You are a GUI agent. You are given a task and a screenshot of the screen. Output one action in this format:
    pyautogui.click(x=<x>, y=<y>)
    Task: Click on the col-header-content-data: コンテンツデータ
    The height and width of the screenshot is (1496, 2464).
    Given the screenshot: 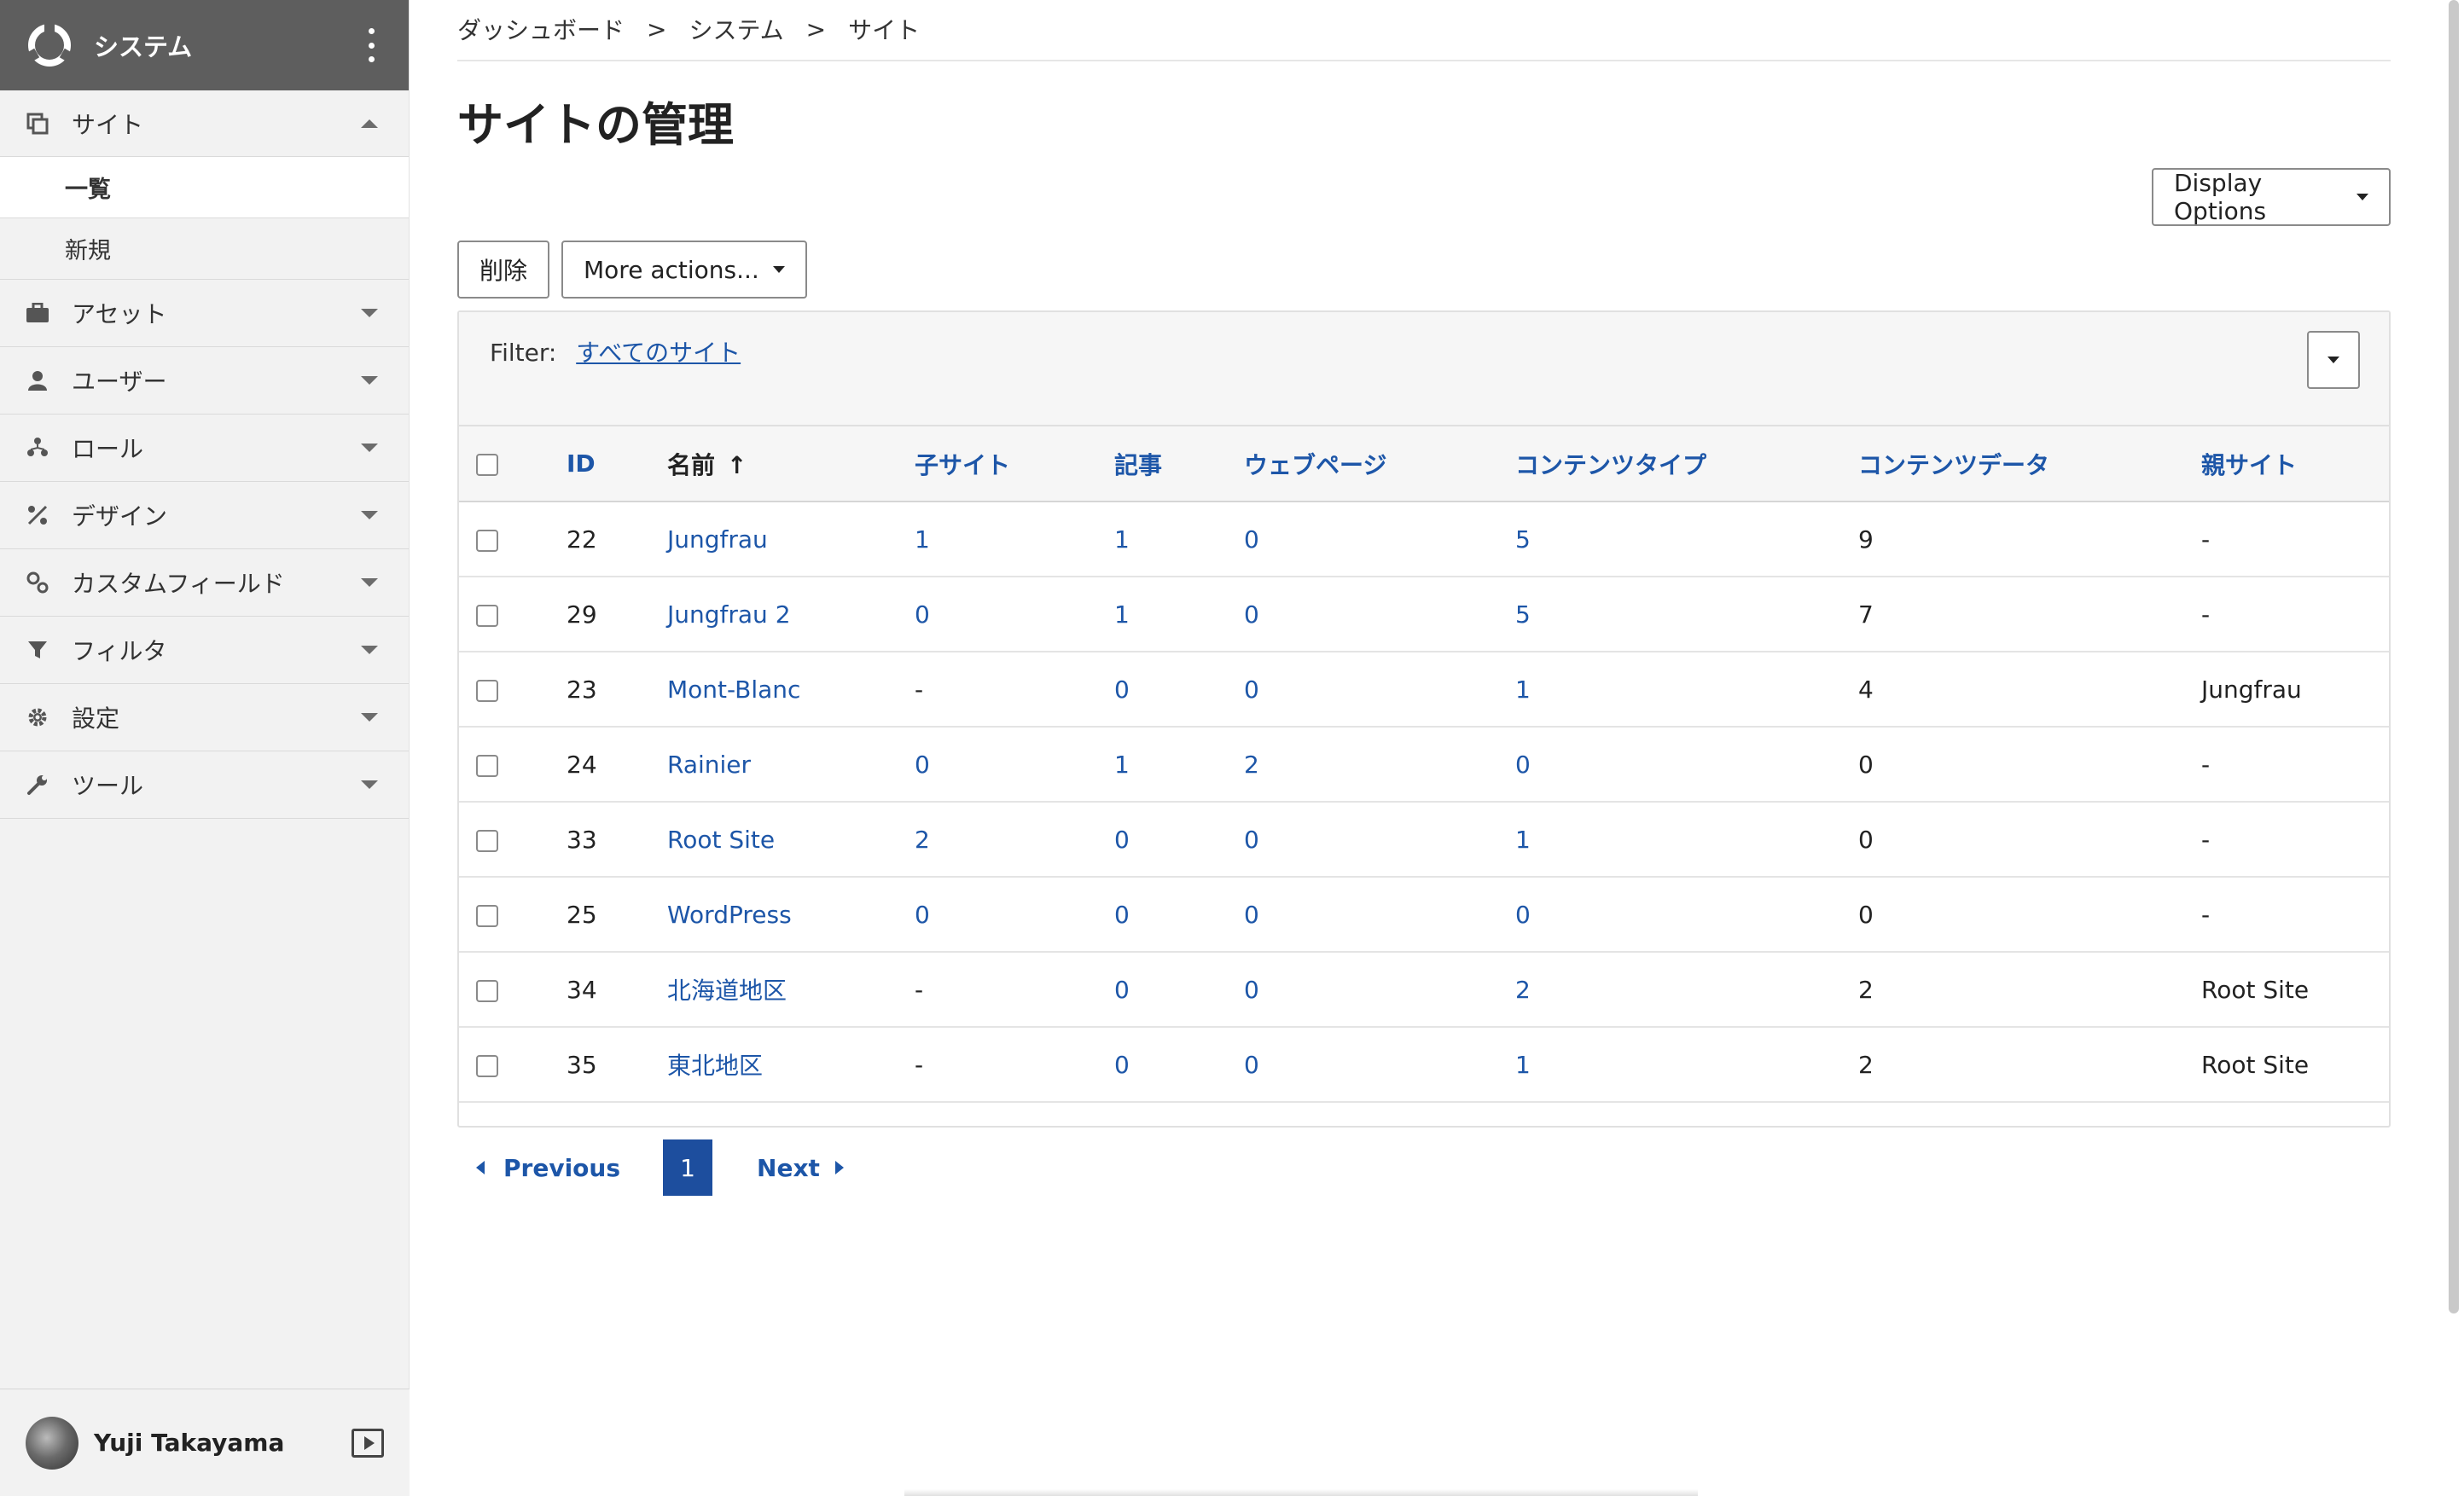 What is the action you would take?
    pyautogui.click(x=2029, y=464)
    